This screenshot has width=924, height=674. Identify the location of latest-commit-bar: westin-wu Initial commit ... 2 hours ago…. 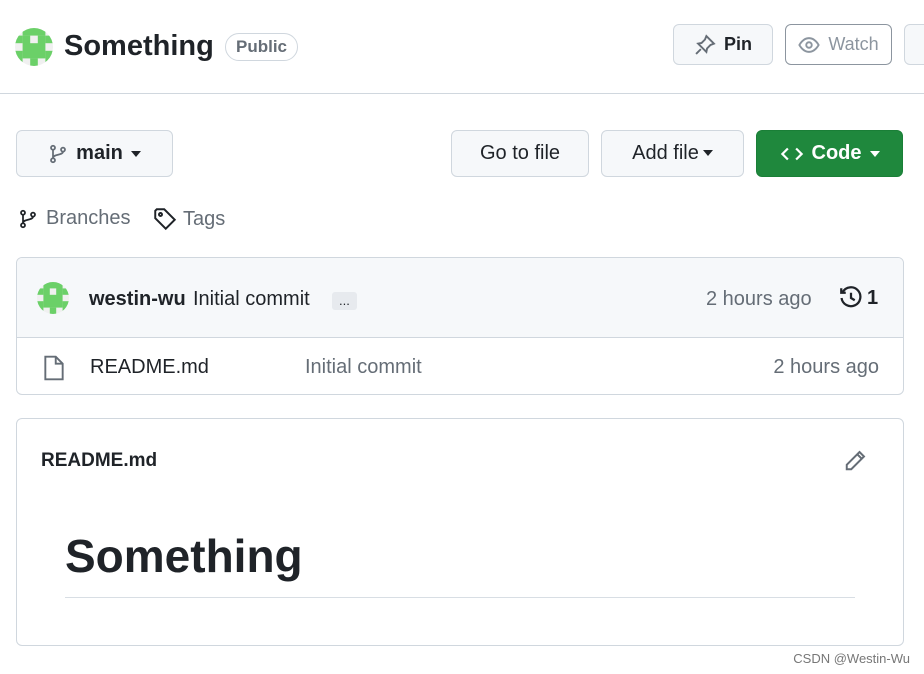
(460, 298).